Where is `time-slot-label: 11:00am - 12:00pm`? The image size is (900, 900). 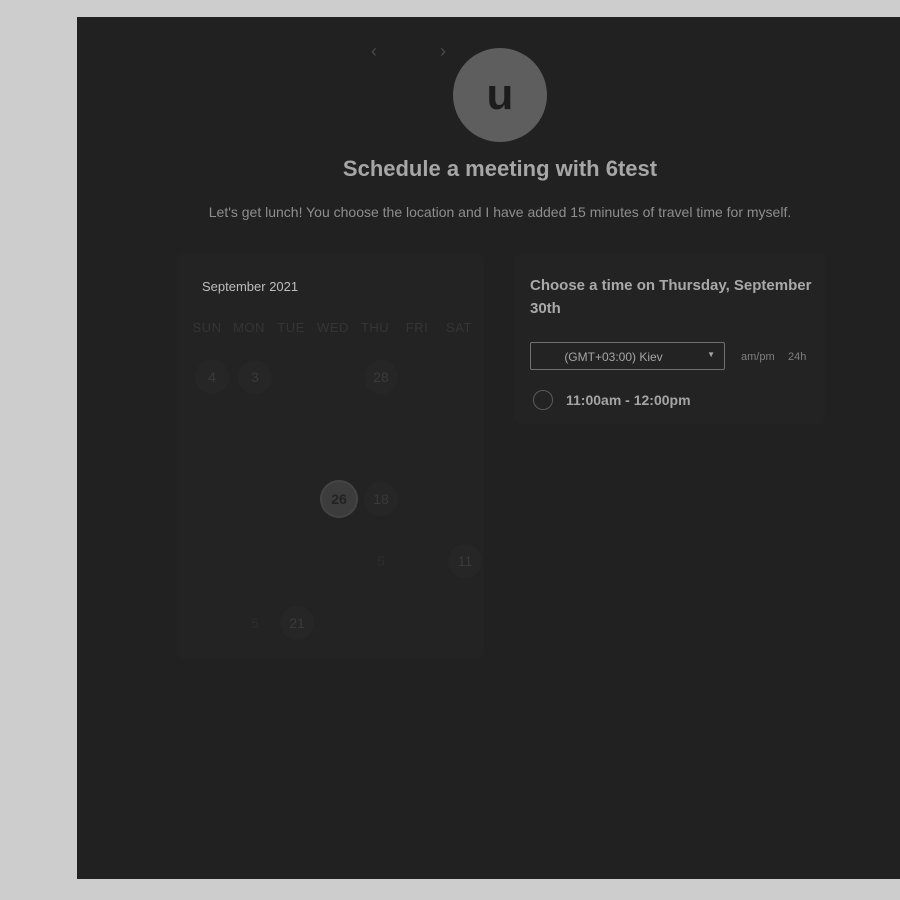 time-slot-label: 11:00am - 12:00pm is located at coordinates (628, 400).